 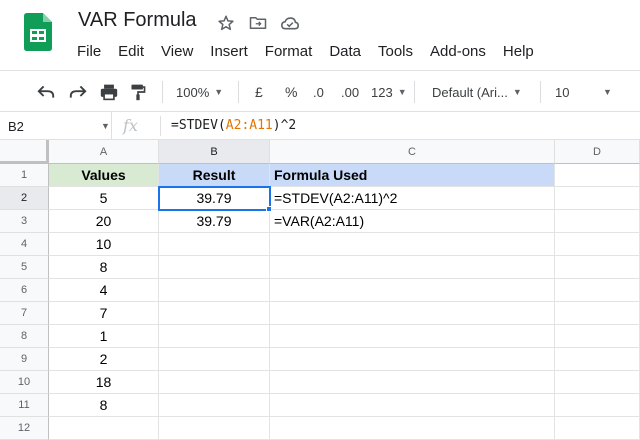 What do you see at coordinates (399, 51) in the screenshot?
I see `menu-tools: Tools` at bounding box center [399, 51].